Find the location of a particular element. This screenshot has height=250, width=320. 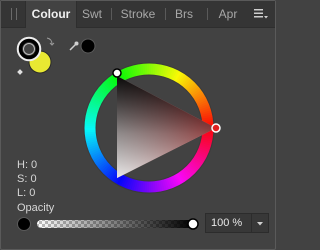

opacity-row is located at coordinates (108, 224).